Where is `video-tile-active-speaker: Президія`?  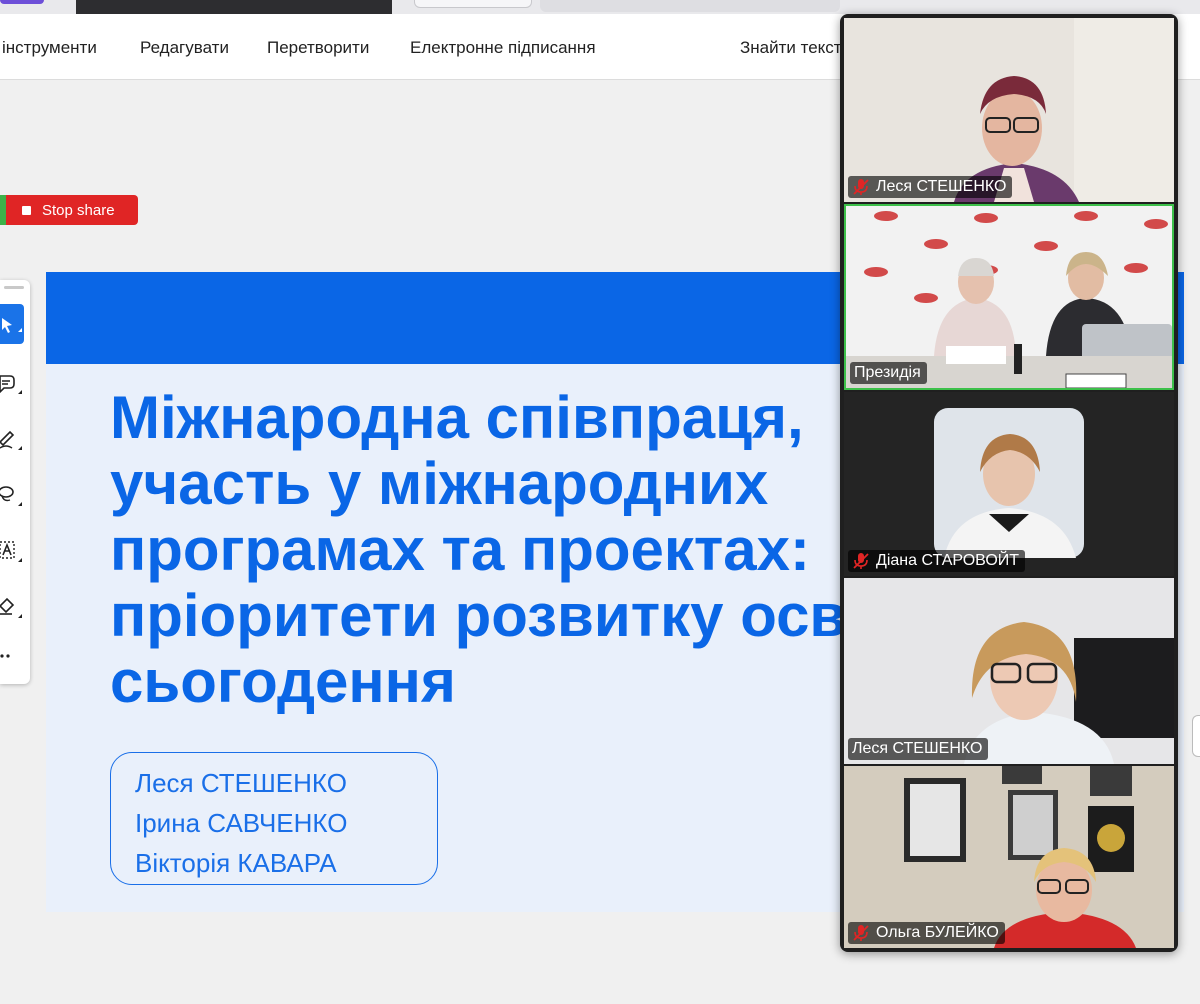 video-tile-active-speaker: Президія is located at coordinates (1009, 297).